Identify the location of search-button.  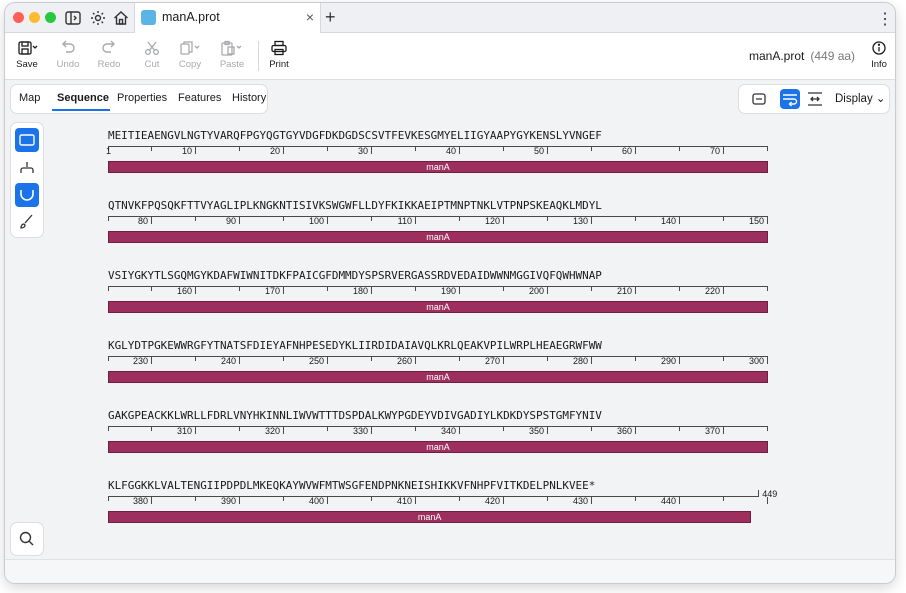
(27, 539).